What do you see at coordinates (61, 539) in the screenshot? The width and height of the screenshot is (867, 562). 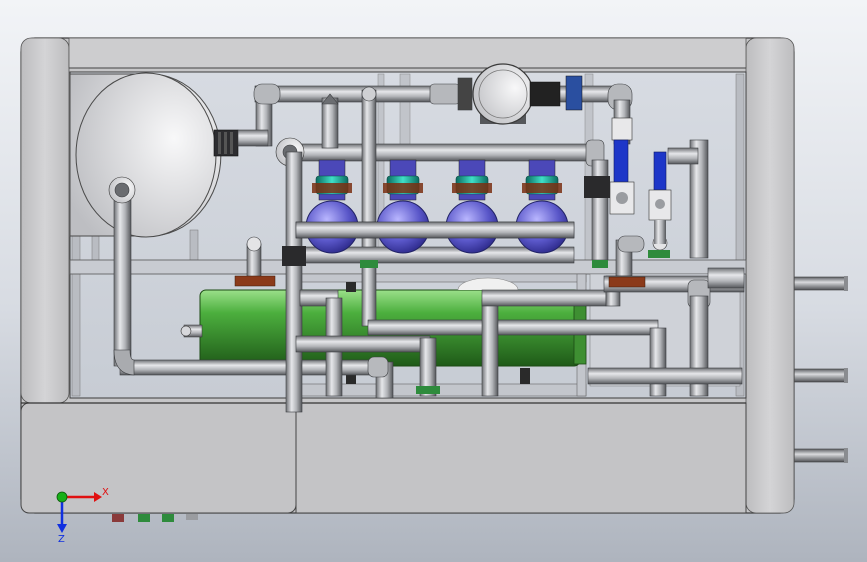 I see `z-axis-label: Z` at bounding box center [61, 539].